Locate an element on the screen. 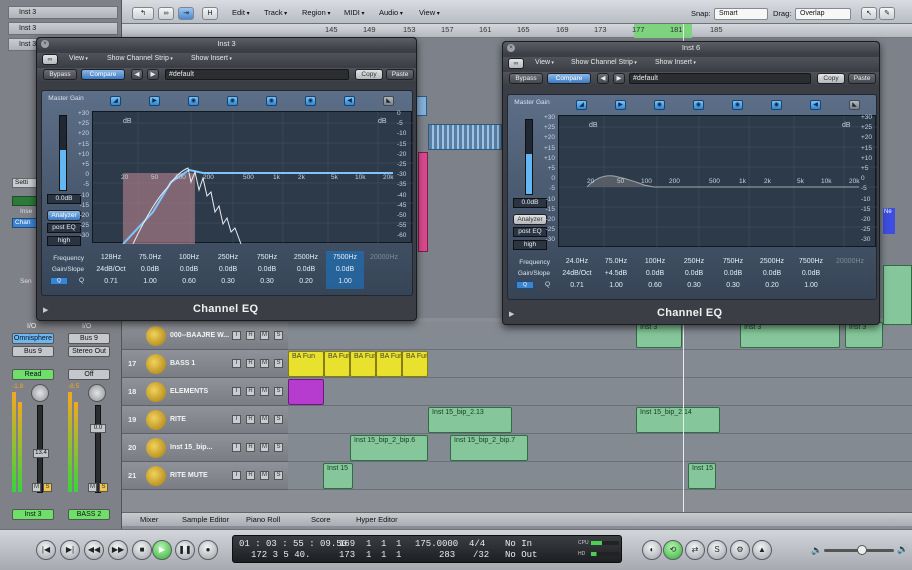 The width and height of the screenshot is (912, 570). pointer-tool-icon: ↖ is located at coordinates (869, 13).